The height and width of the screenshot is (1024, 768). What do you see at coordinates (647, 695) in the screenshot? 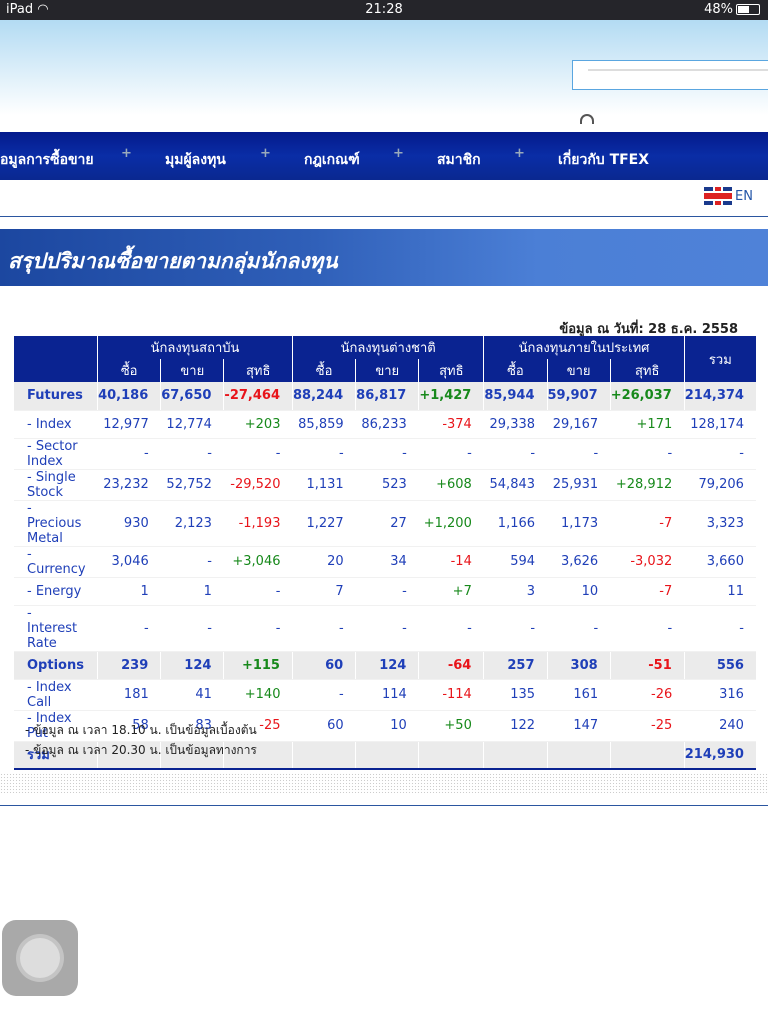
I see `table-cell: -26` at bounding box center [647, 695].